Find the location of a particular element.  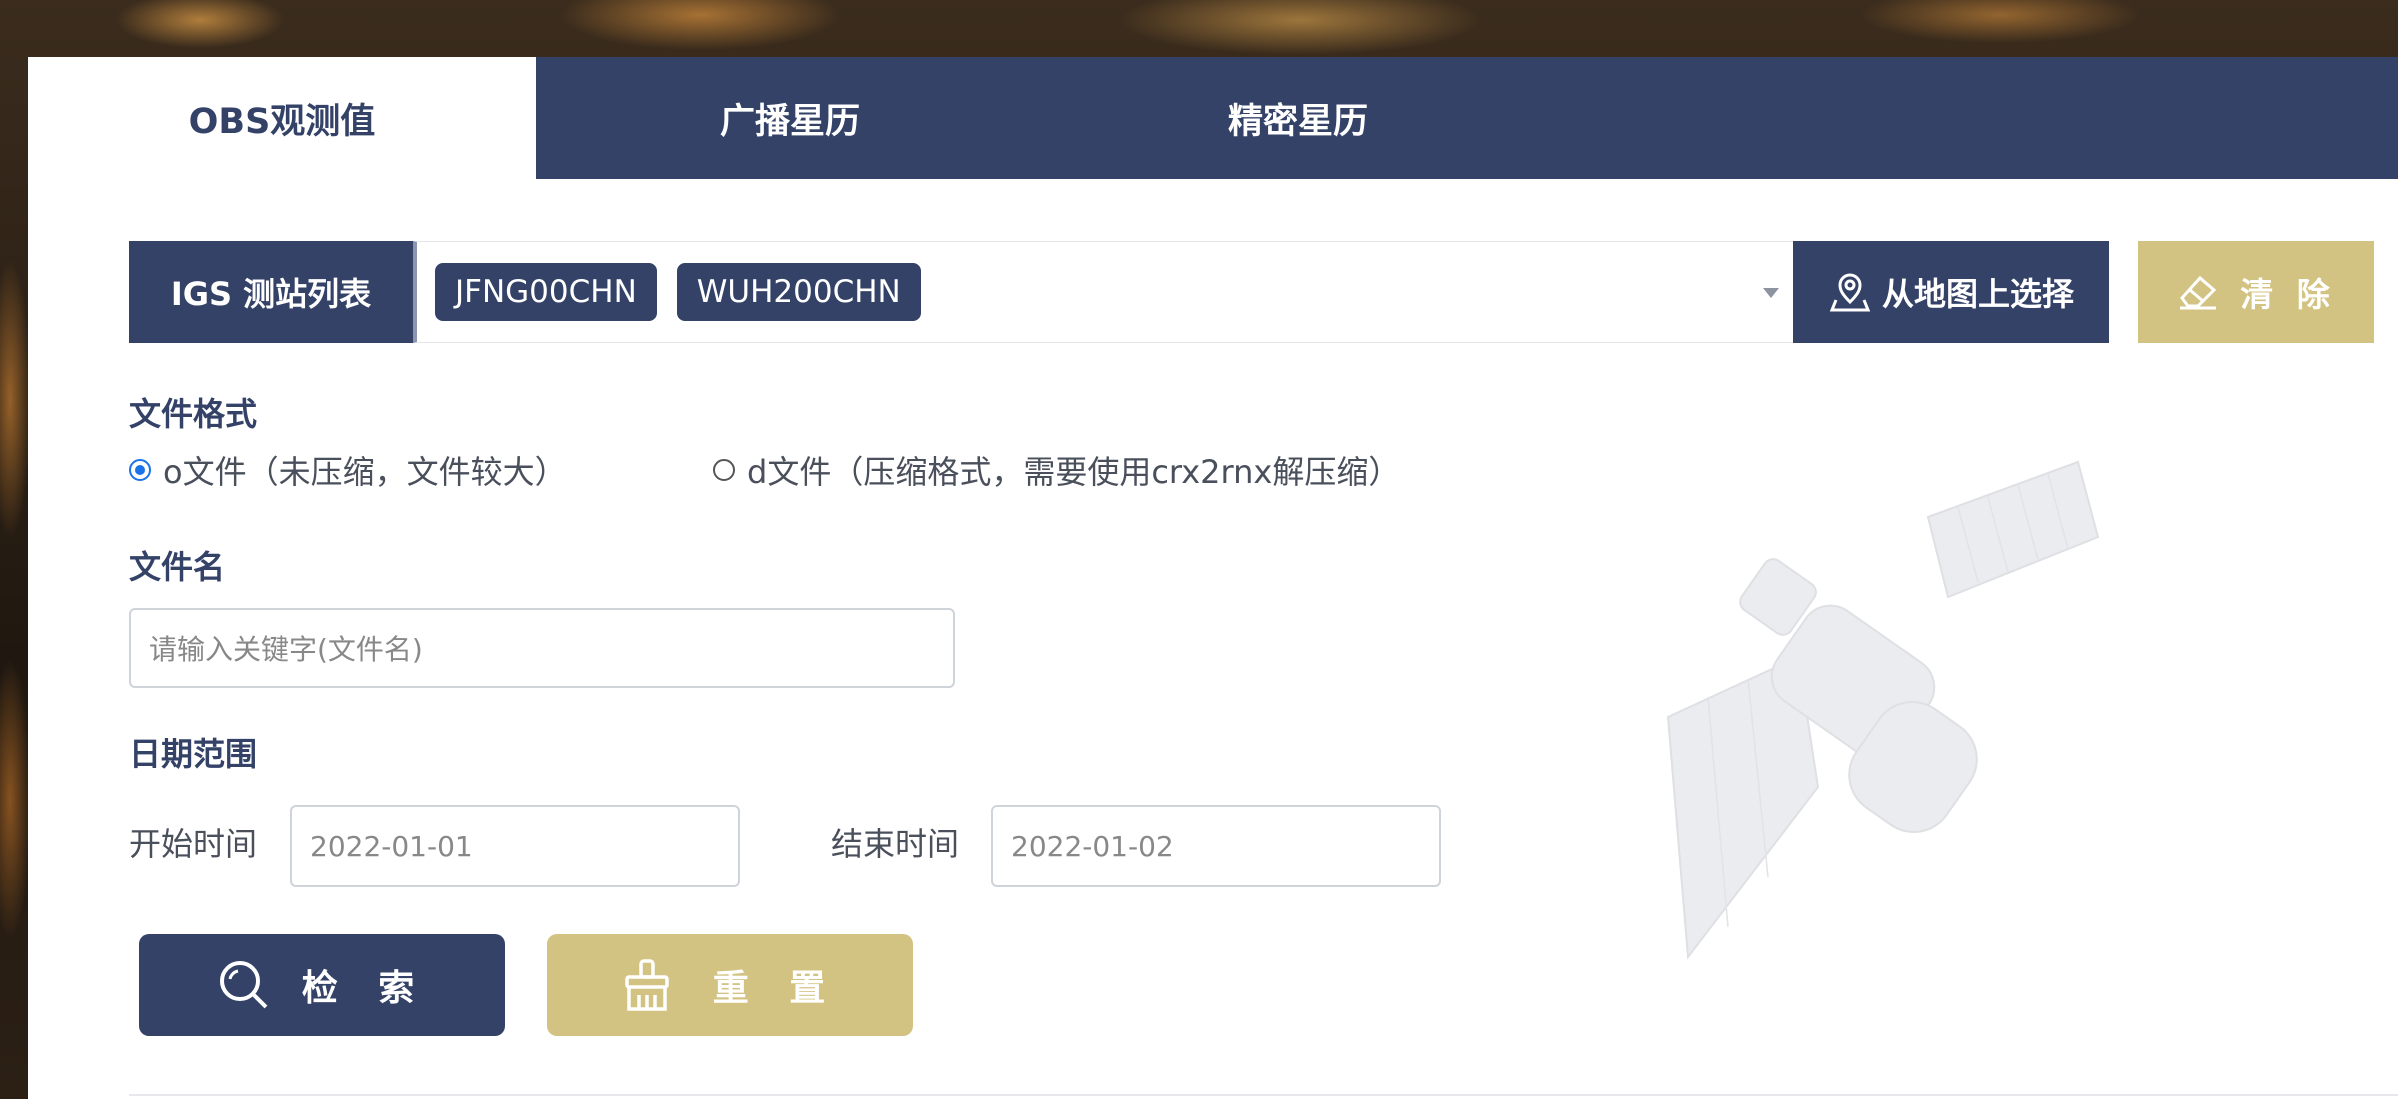

chevron-down-icon is located at coordinates (1771, 293).